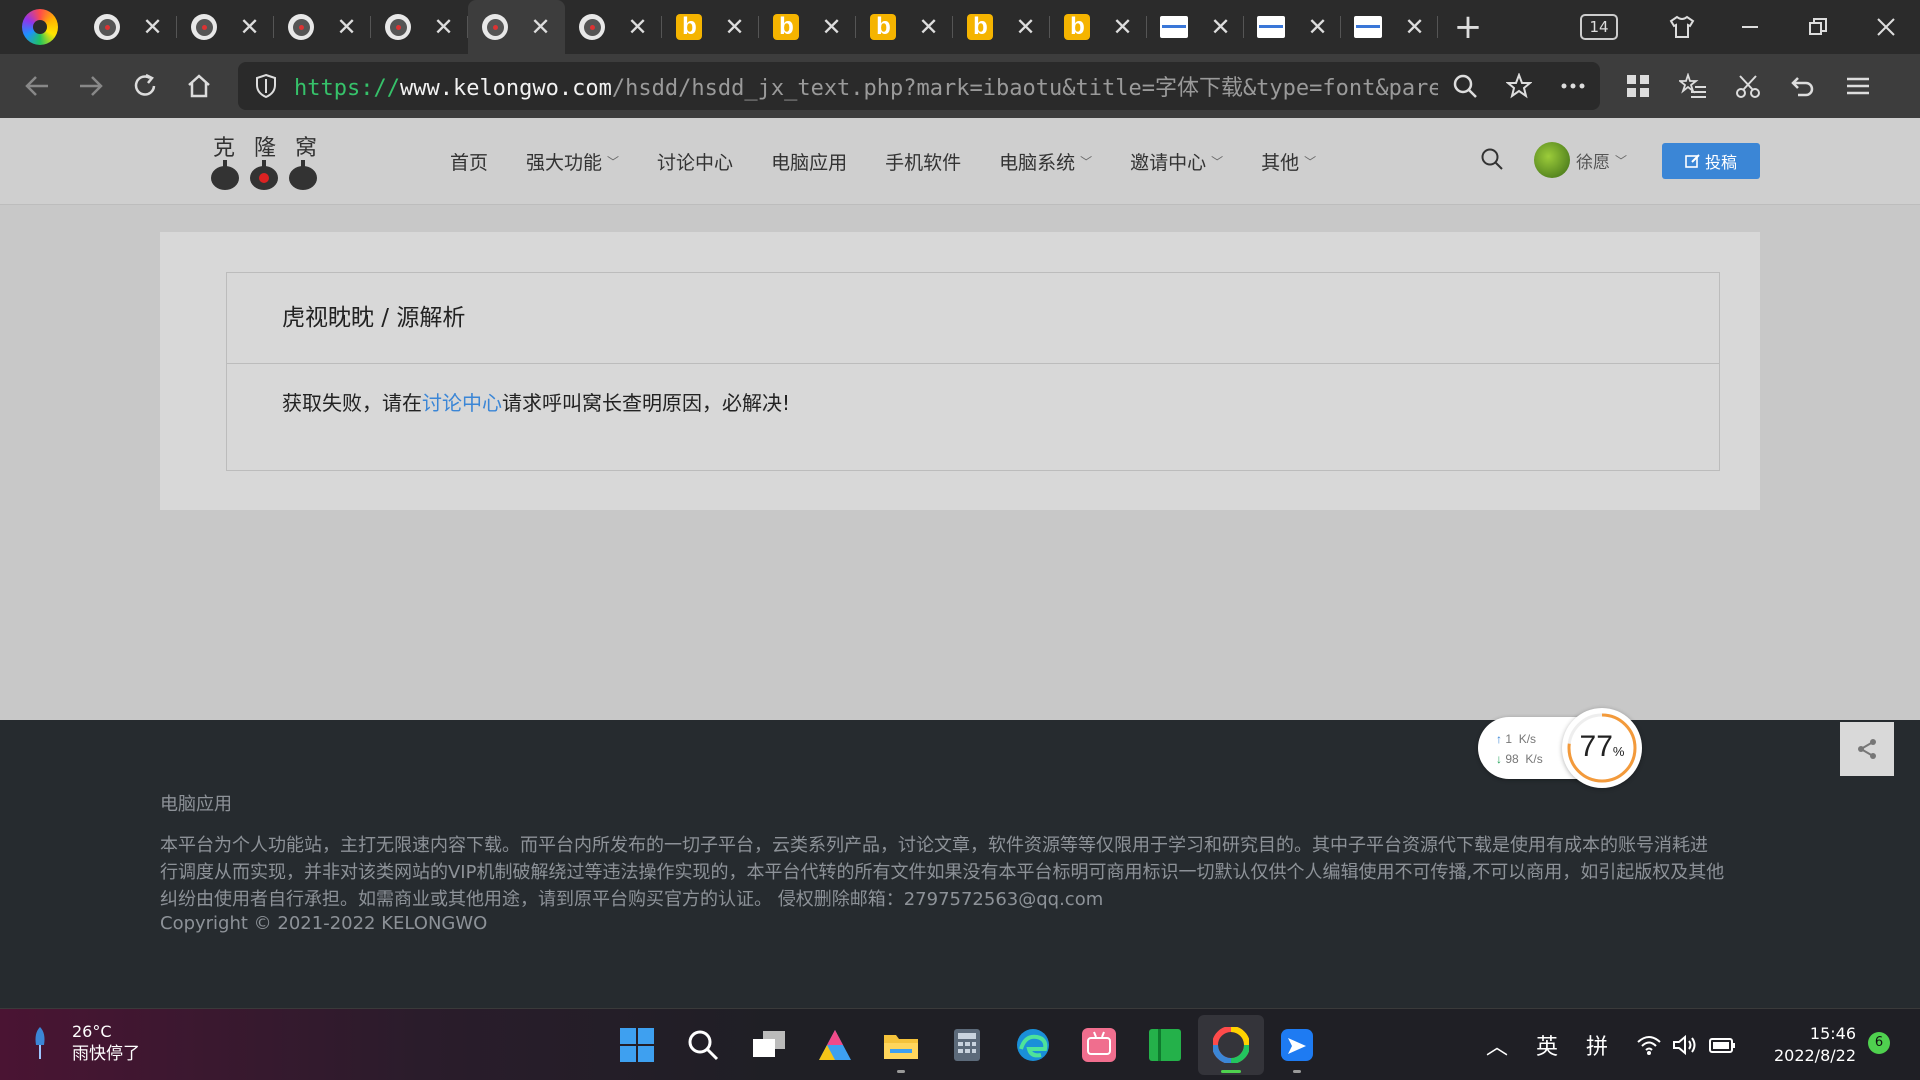 The image size is (1920, 1080). Describe the element at coordinates (1857, 86) in the screenshot. I see `menu-hamburger-icon` at that location.